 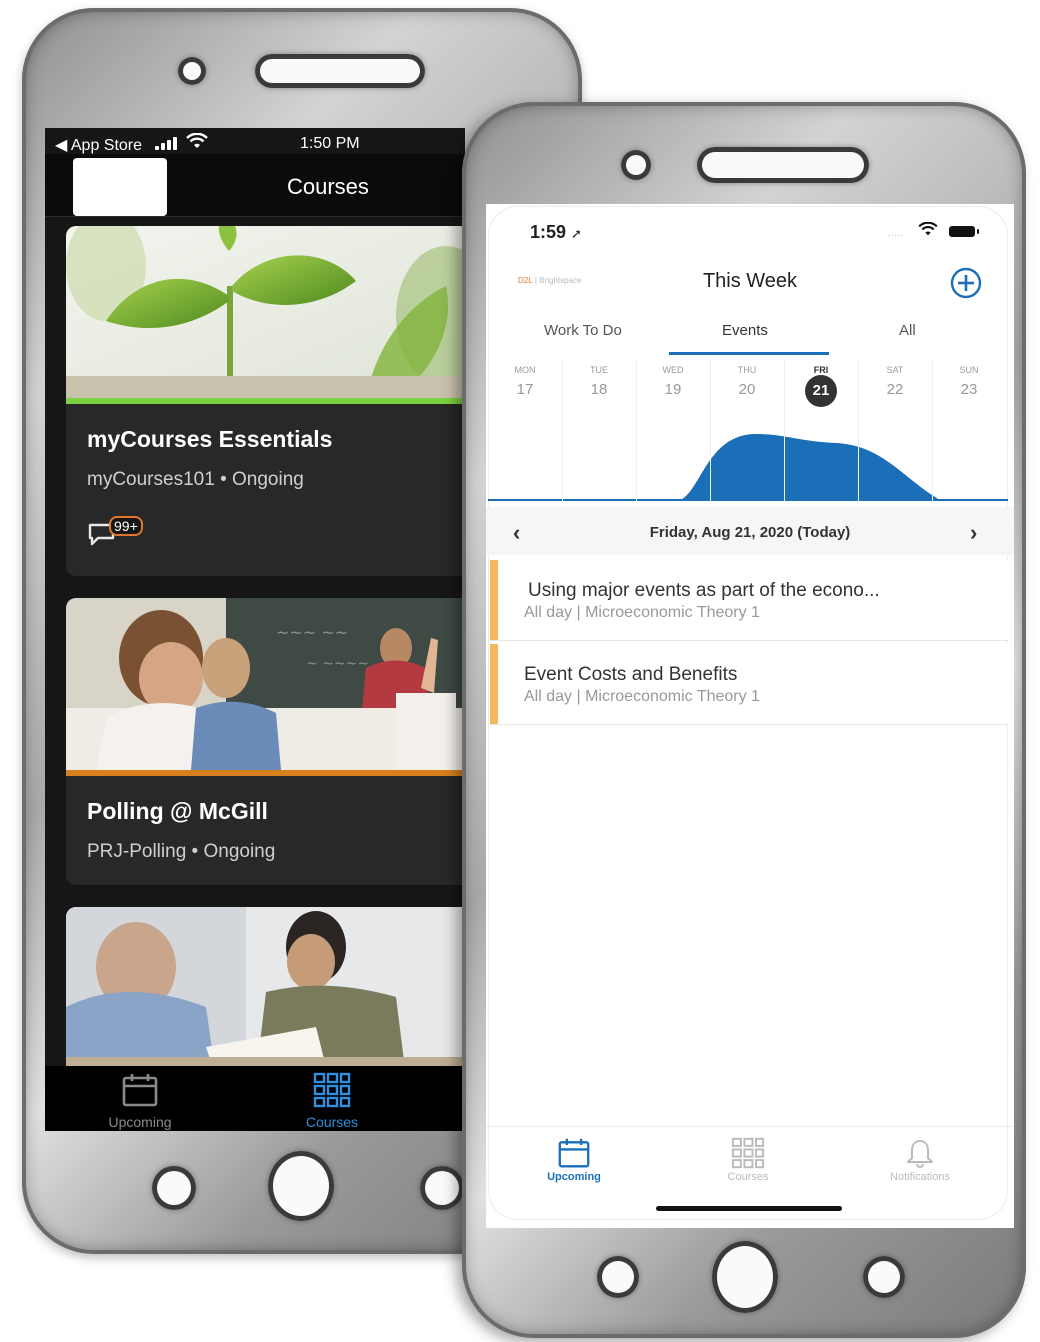 I want to click on course-code: PRJ-Polling, so click(x=137, y=851).